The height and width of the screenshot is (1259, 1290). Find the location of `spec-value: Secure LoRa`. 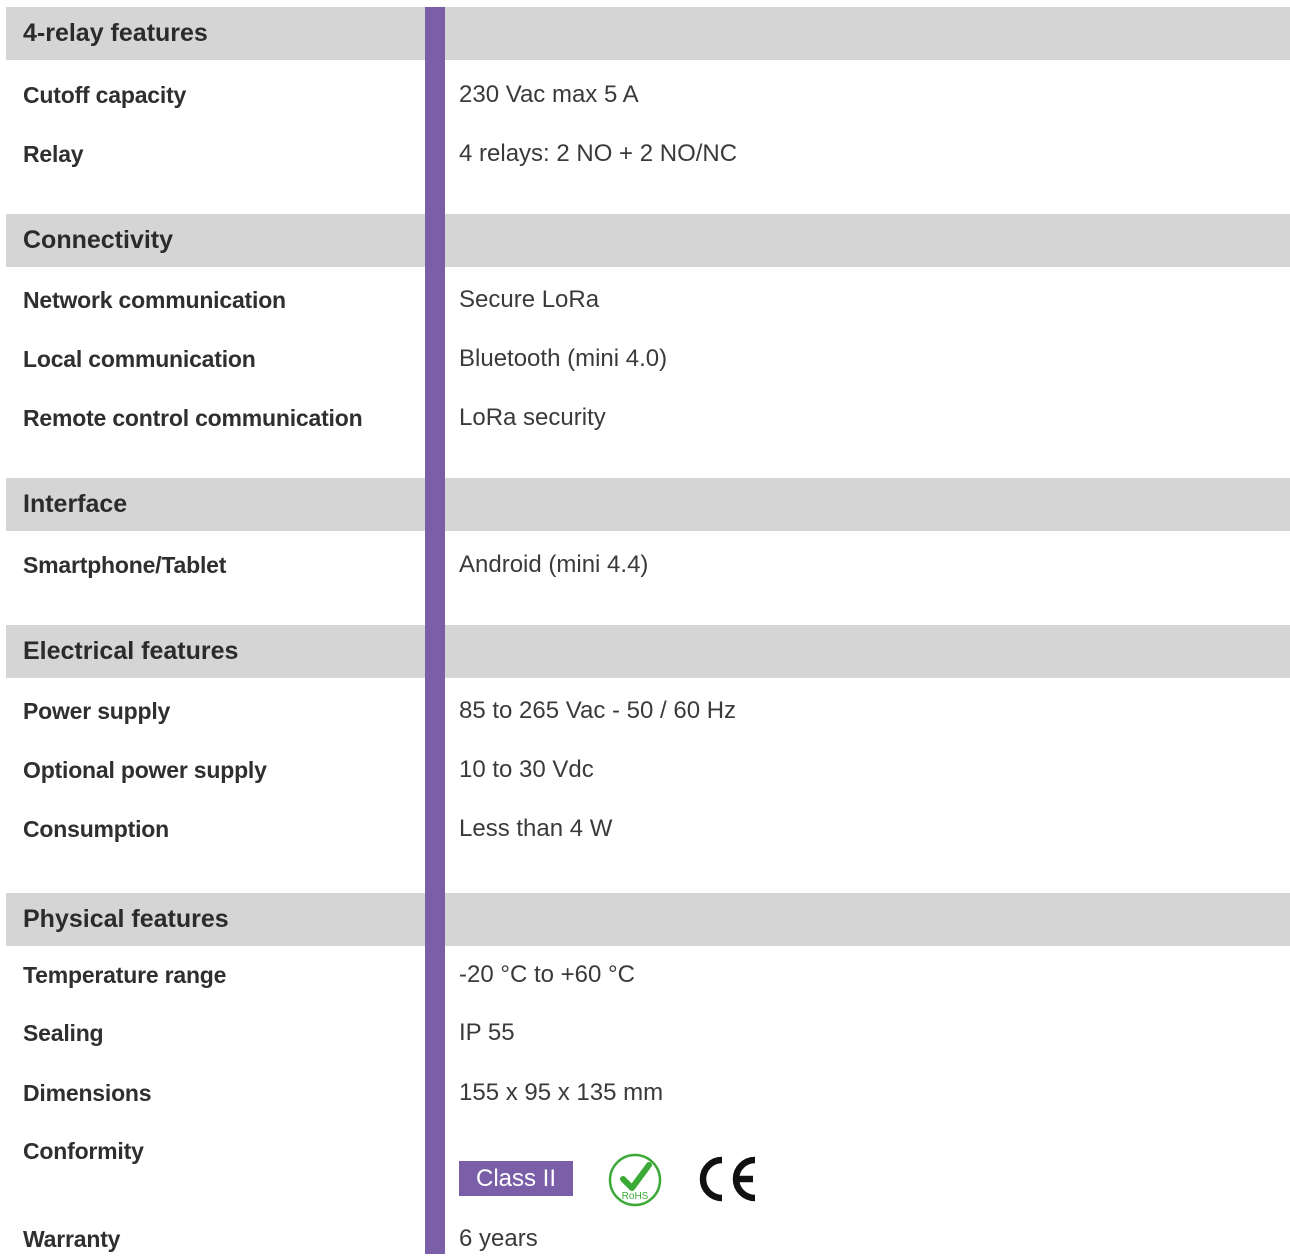

spec-value: Secure LoRa is located at coordinates (529, 299).